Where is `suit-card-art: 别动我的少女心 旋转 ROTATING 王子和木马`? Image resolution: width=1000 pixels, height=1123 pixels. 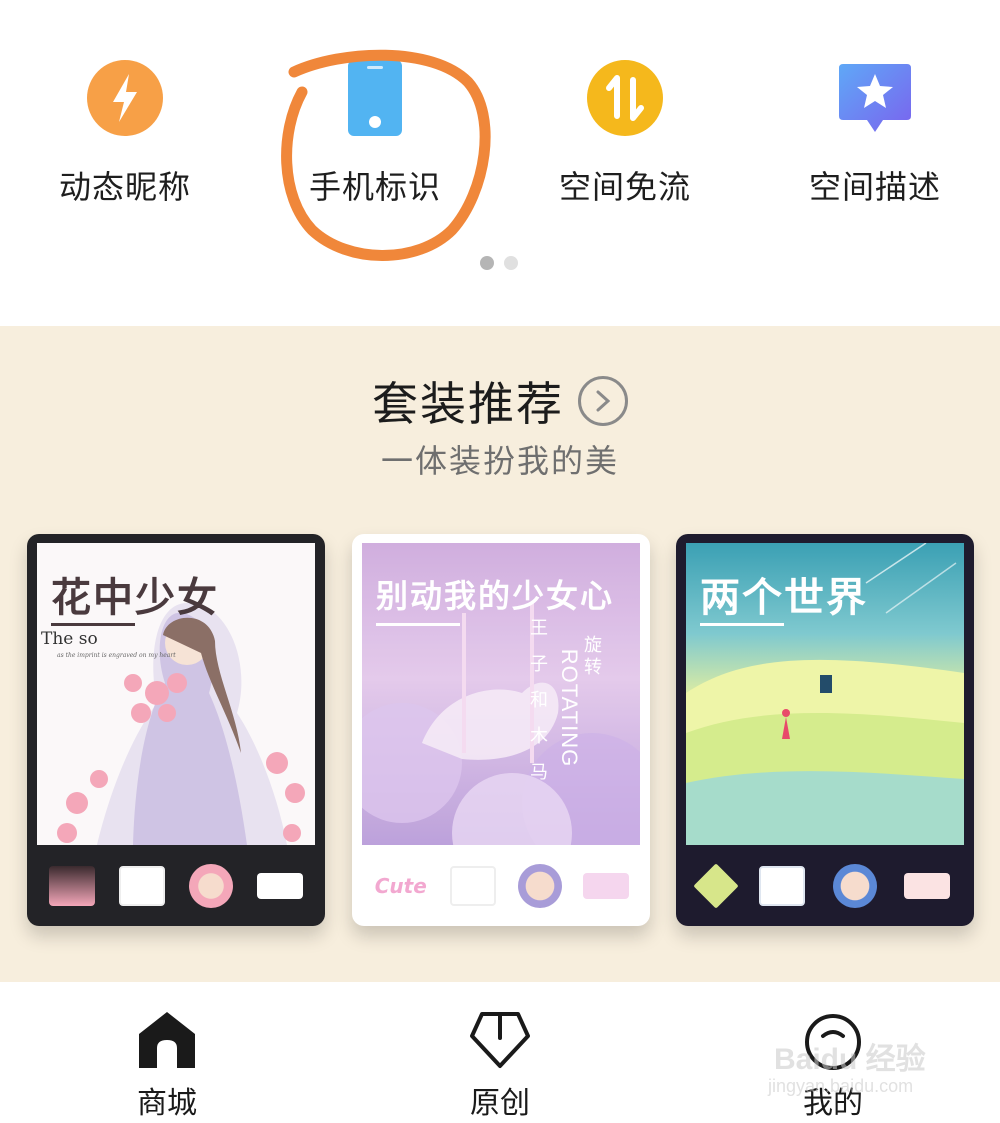
suit-card-art: 别动我的少女心 旋转 ROTATING 王子和木马 is located at coordinates (501, 694).